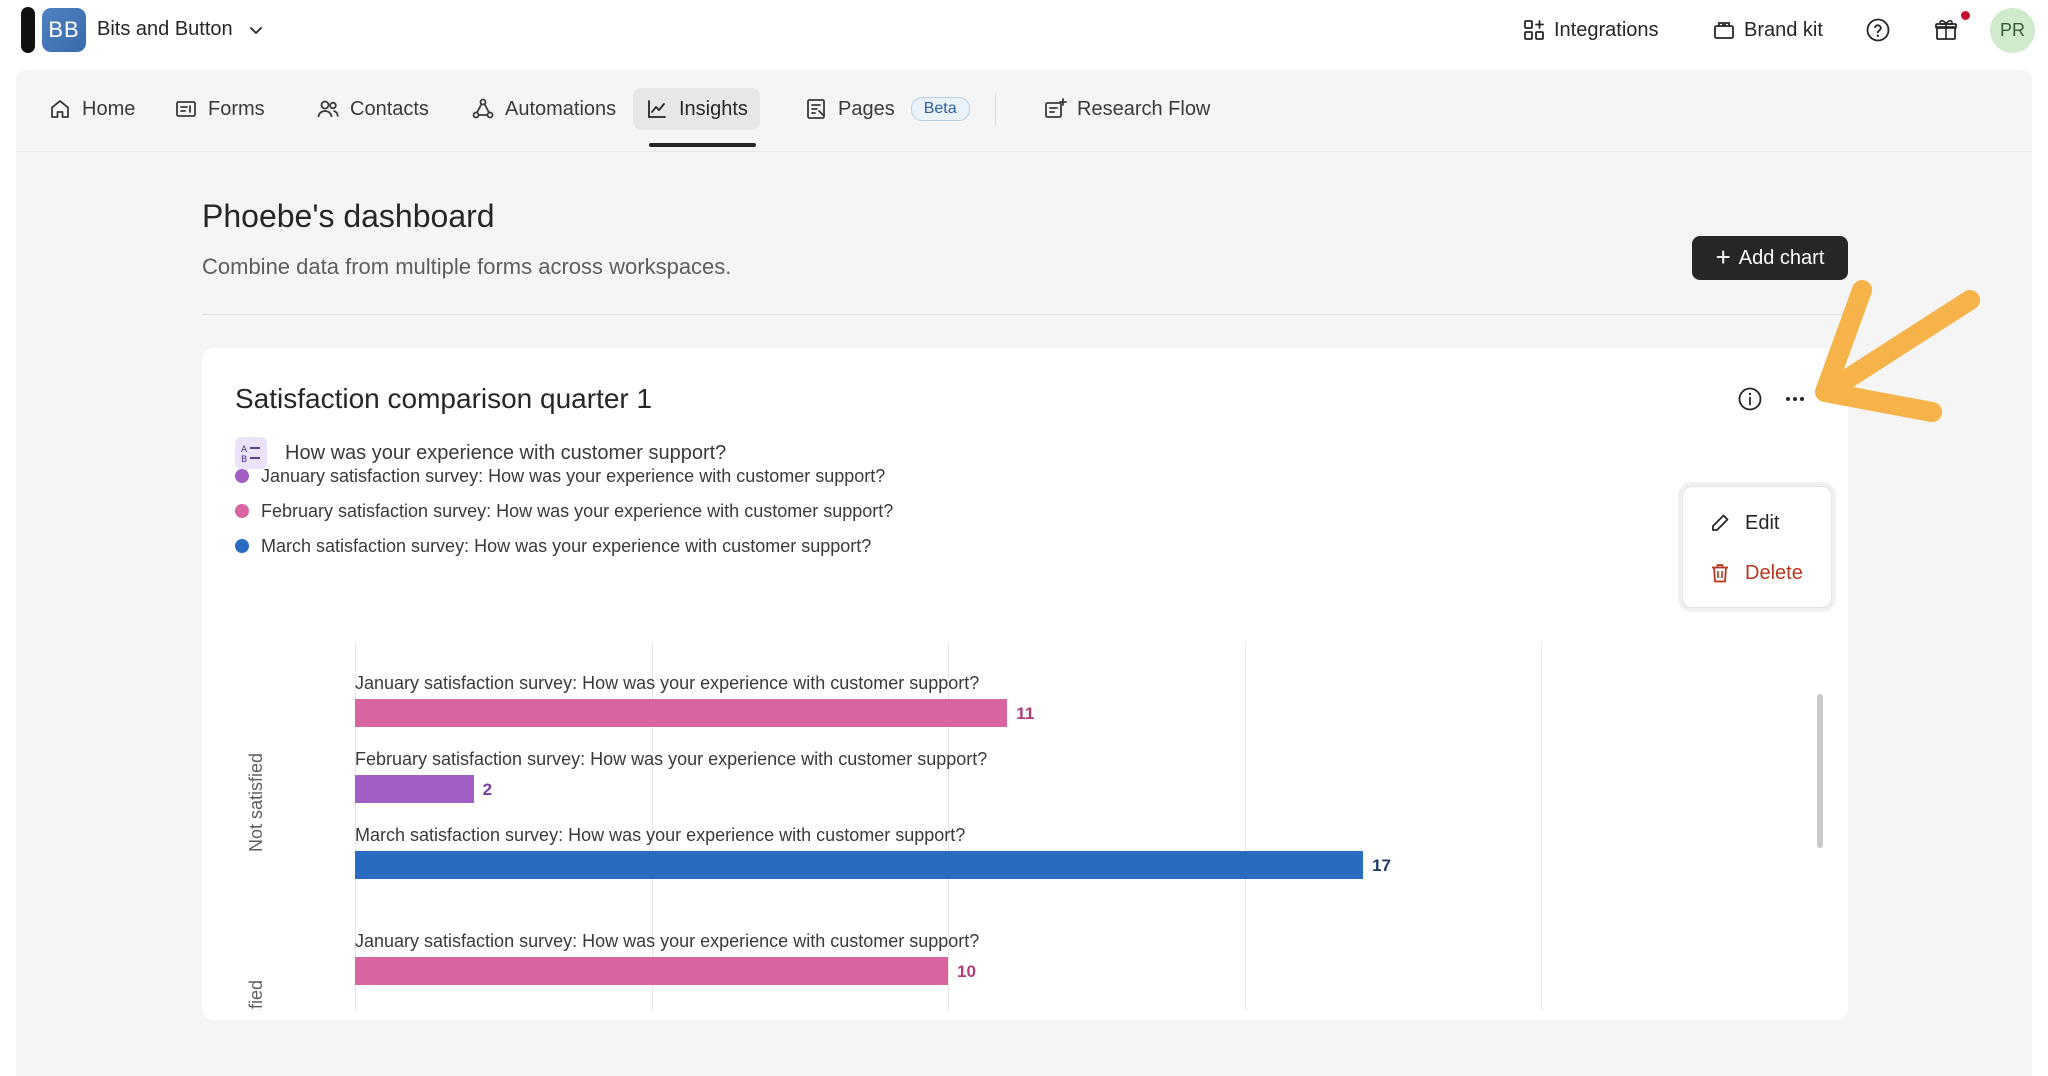  I want to click on menu-item-delete: Delete, so click(1756, 573).